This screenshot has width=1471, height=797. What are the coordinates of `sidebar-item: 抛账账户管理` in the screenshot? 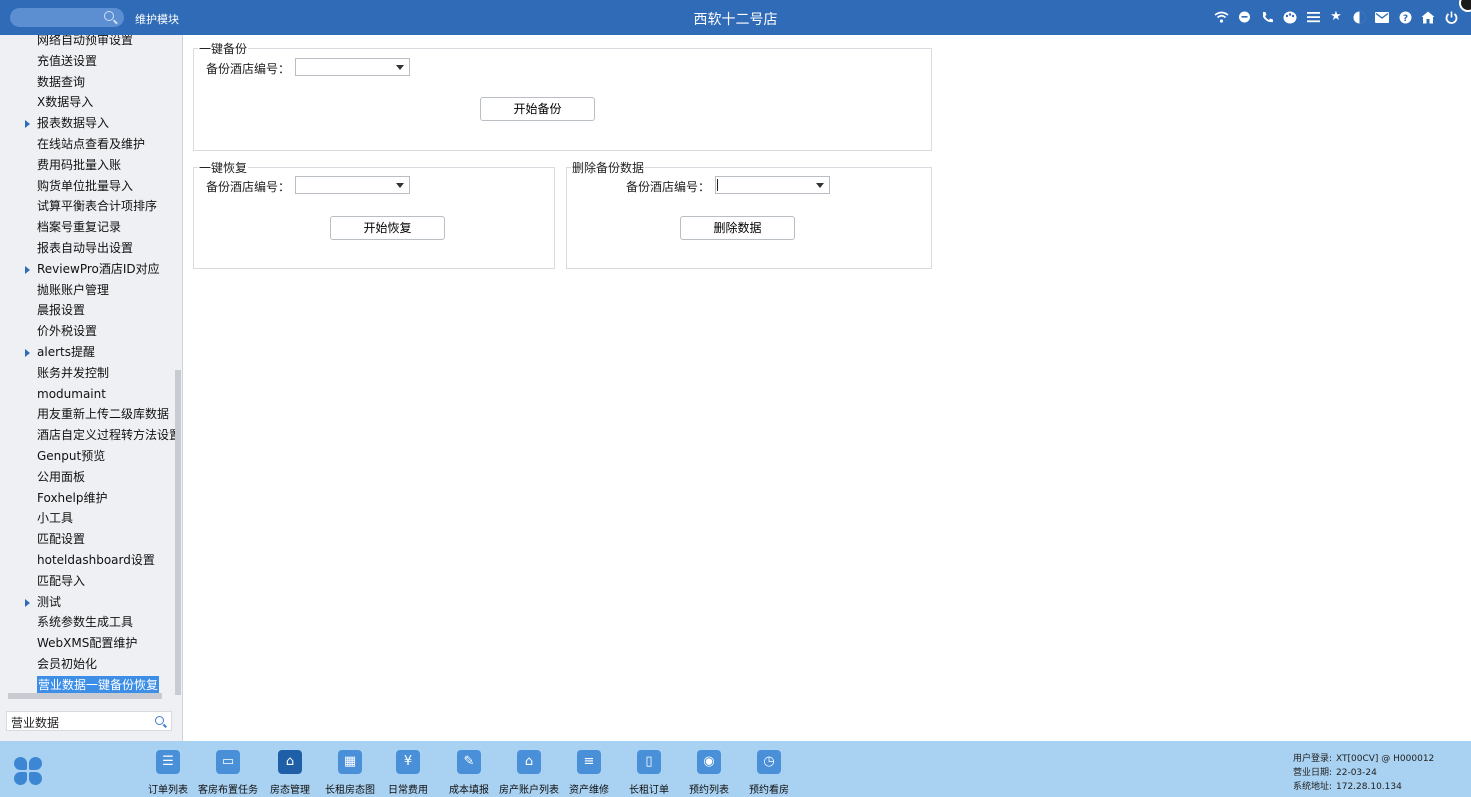 It's located at (87, 290).